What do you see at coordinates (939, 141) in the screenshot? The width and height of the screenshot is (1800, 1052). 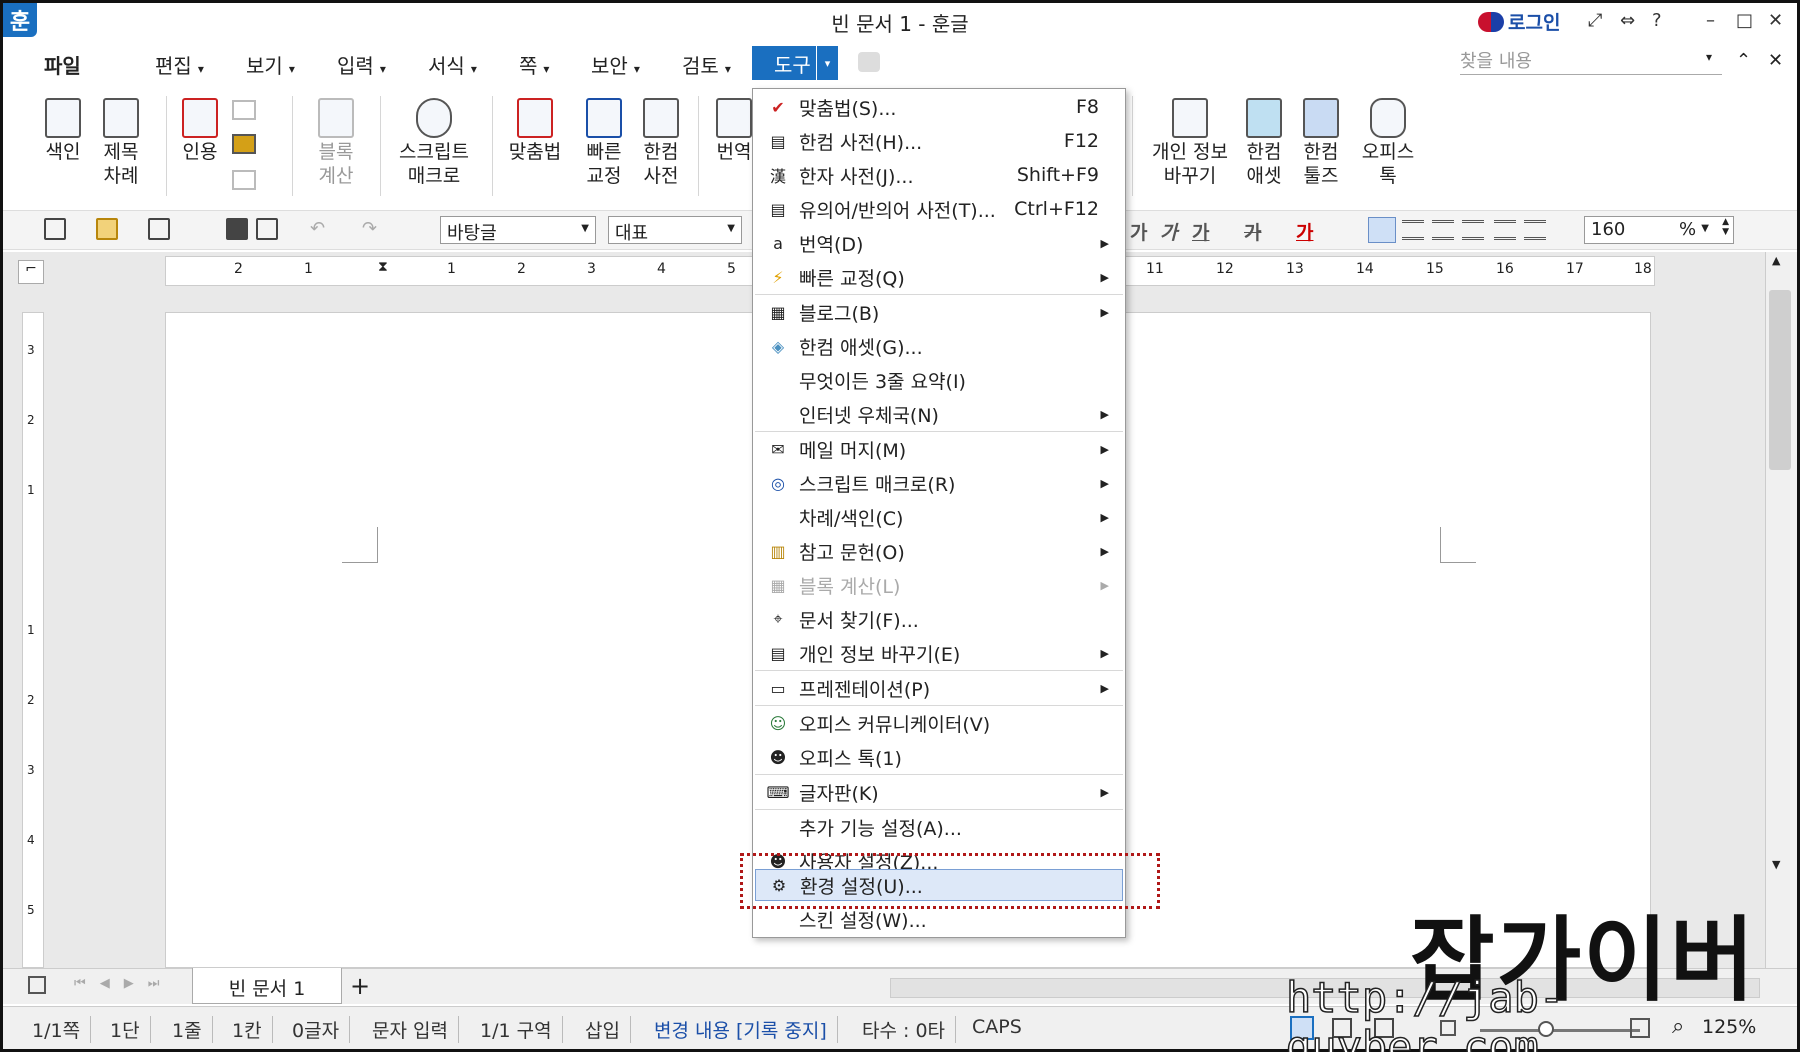 I see `menu-item-hancom-dict: ▤ 한컴 사전(H)... F12` at bounding box center [939, 141].